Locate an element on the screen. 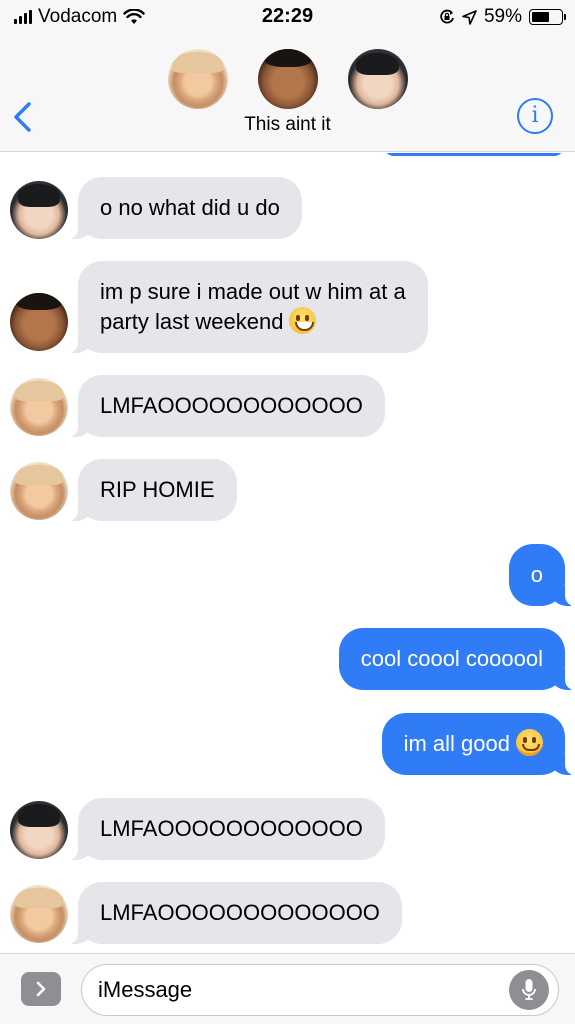  outgoing-message-bubble: im all good is located at coordinates (478, 744).